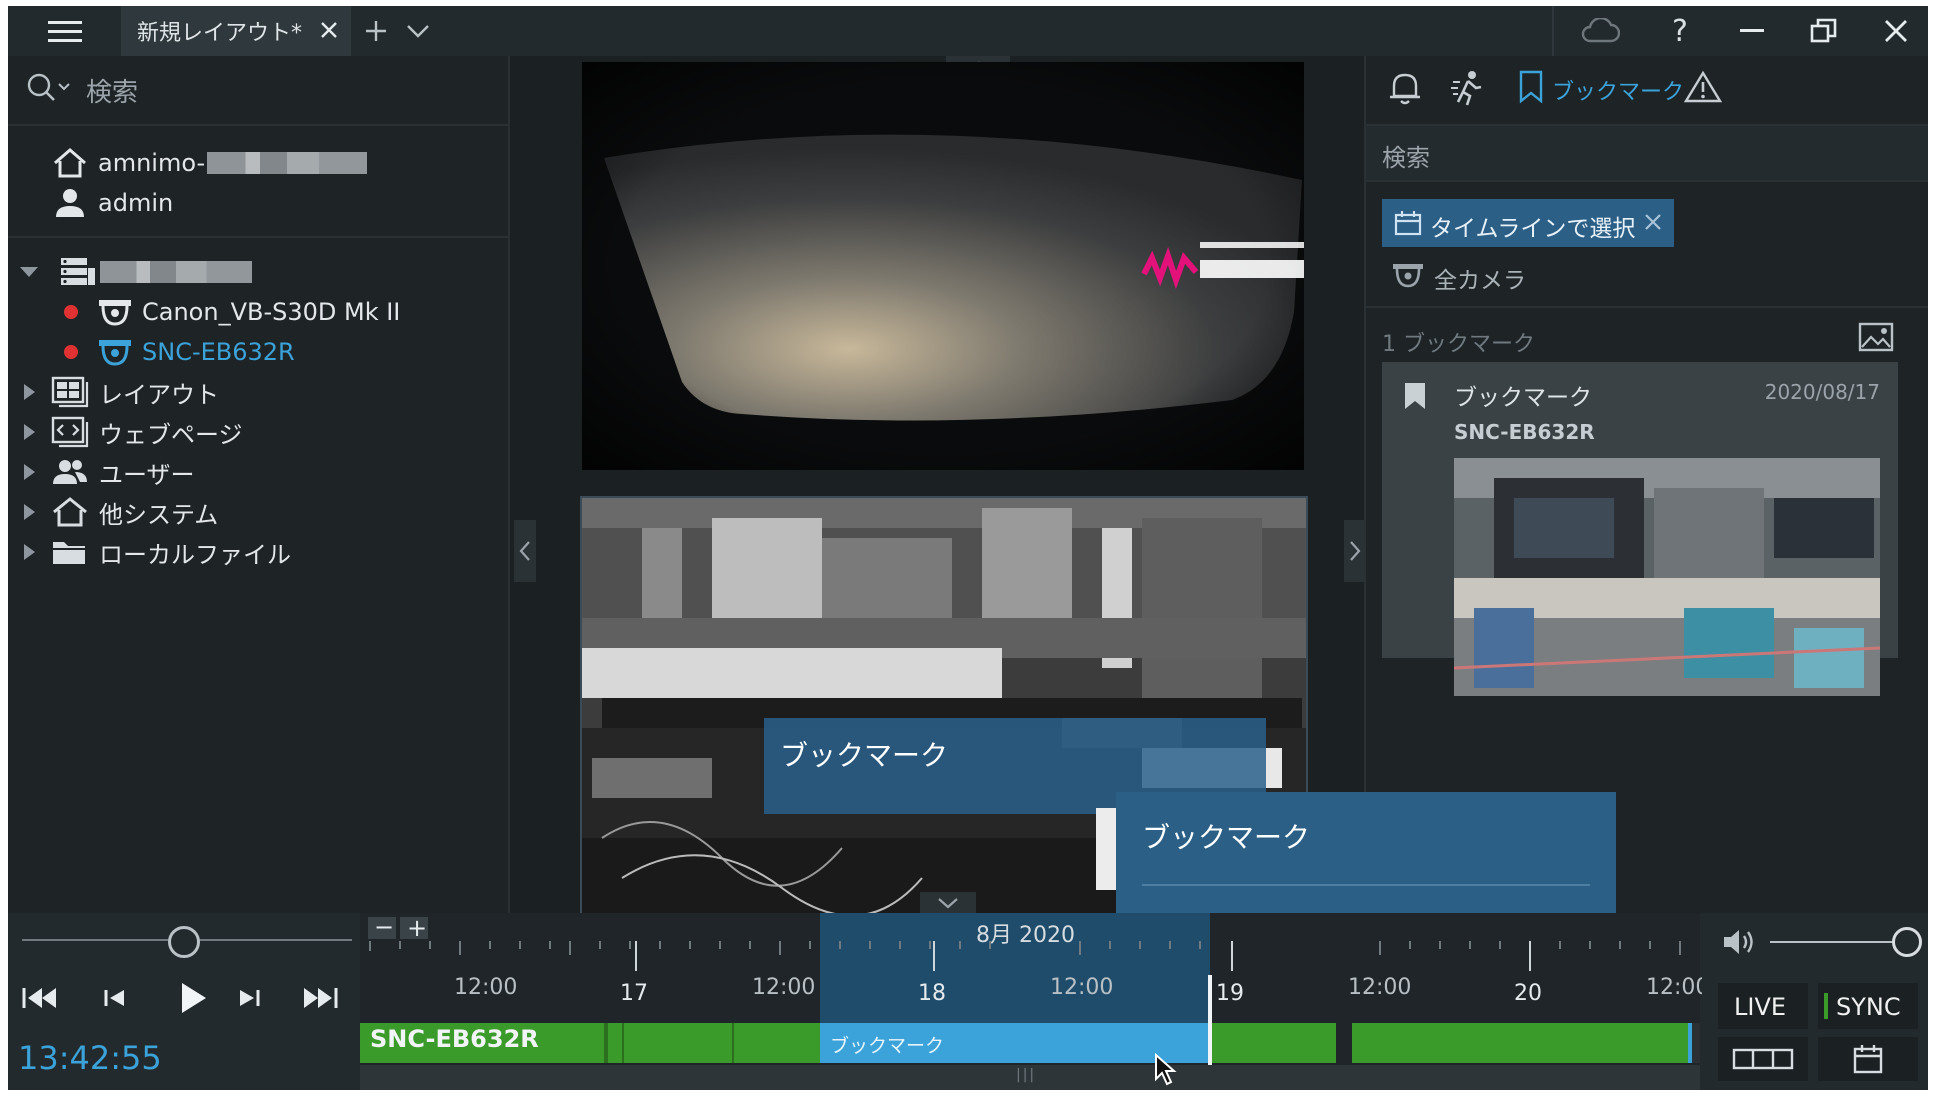 The height and width of the screenshot is (1096, 1936). What do you see at coordinates (114, 998) in the screenshot?
I see `step-back-icon` at bounding box center [114, 998].